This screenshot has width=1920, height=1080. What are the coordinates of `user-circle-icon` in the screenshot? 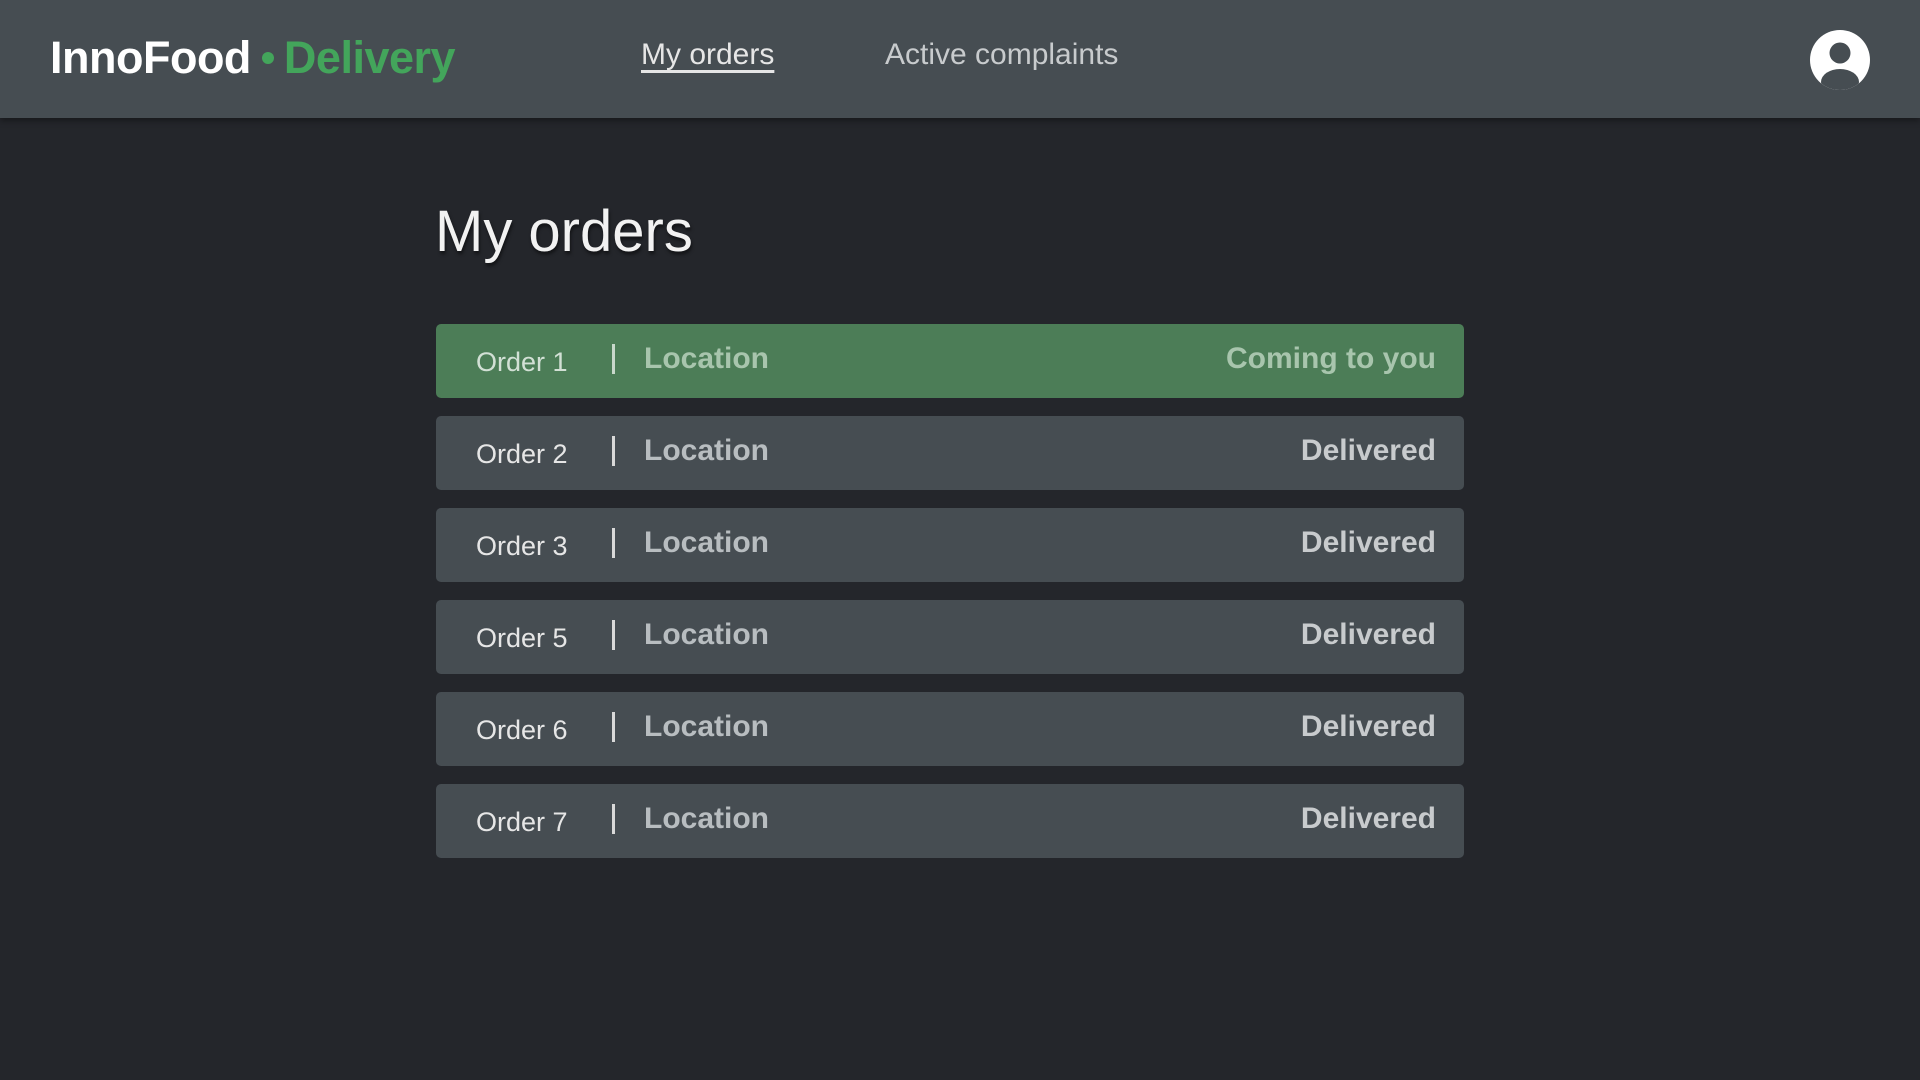 It's located at (1840, 60).